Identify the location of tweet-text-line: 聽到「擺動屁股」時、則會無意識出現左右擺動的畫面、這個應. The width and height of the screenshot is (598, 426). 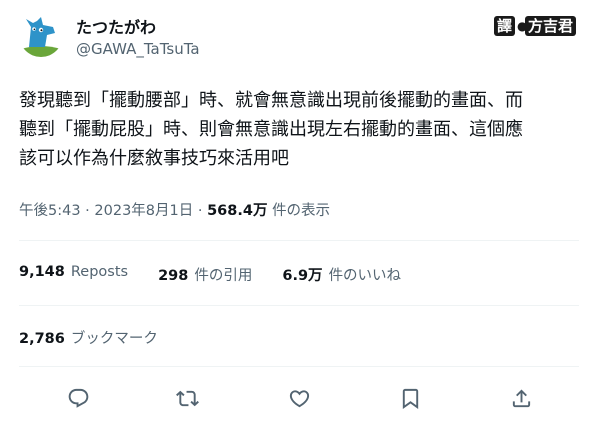
(271, 129).